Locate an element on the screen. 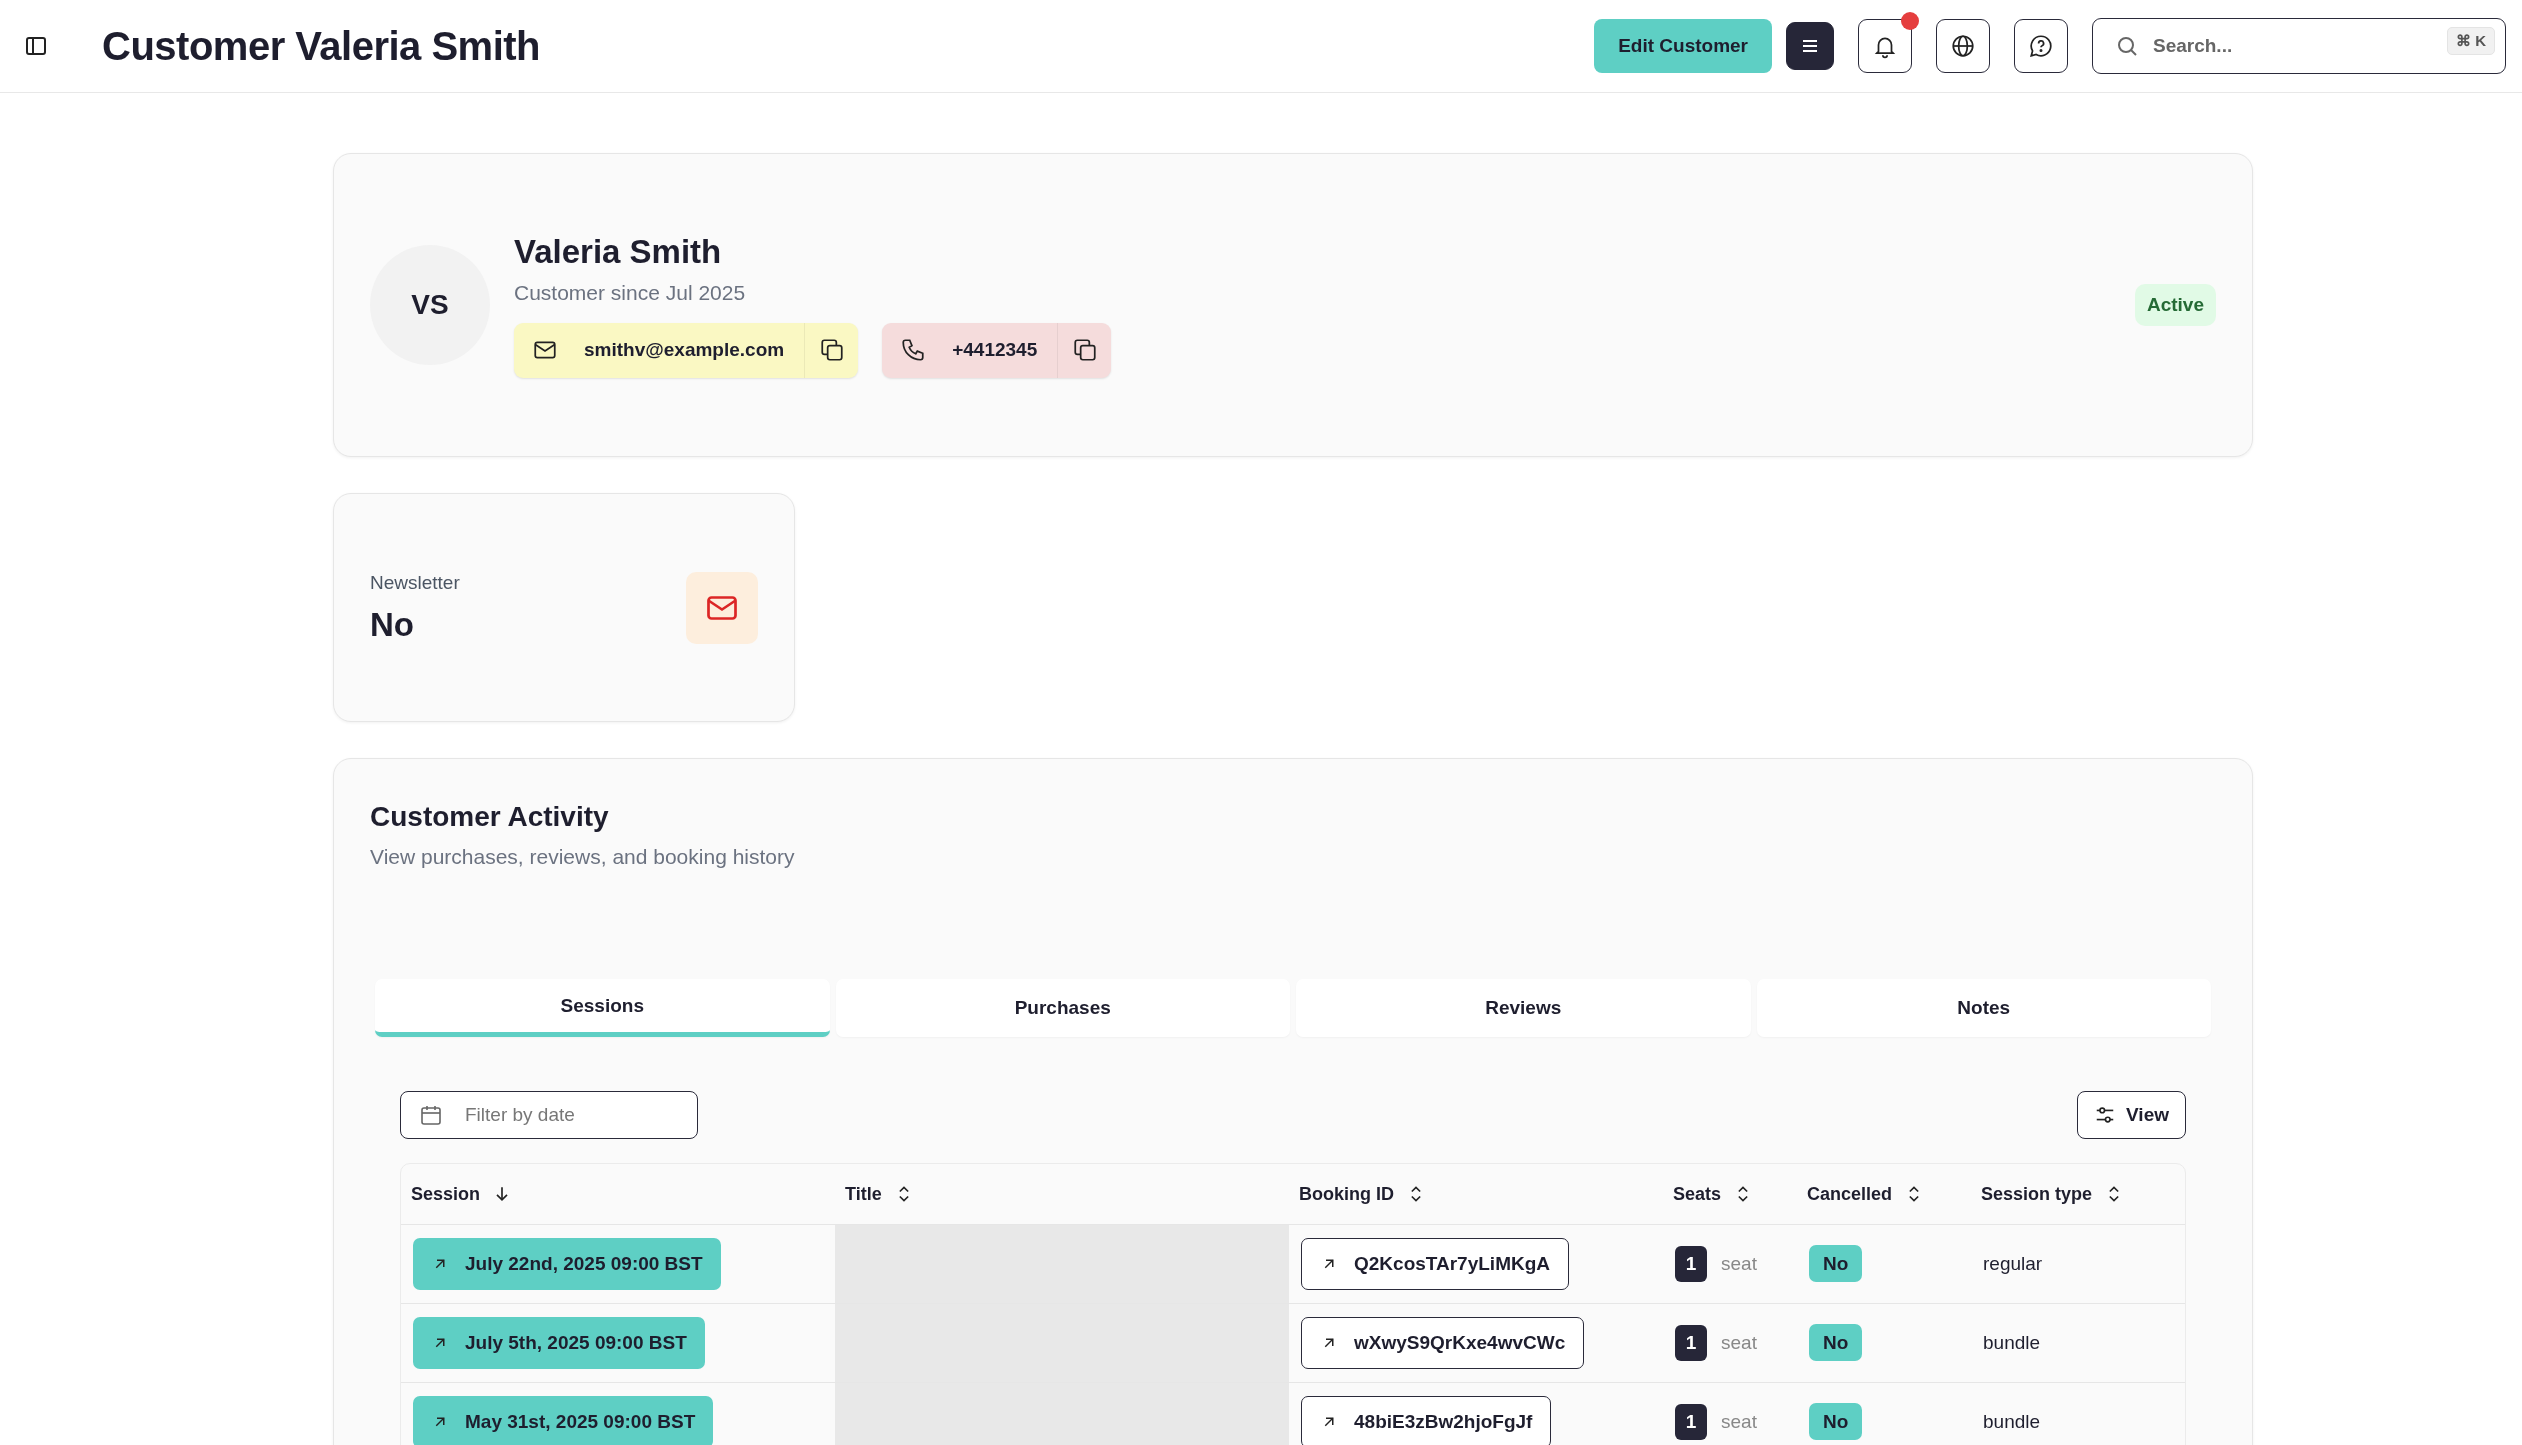  date-filter-field: Filter by date is located at coordinates (549, 1115).